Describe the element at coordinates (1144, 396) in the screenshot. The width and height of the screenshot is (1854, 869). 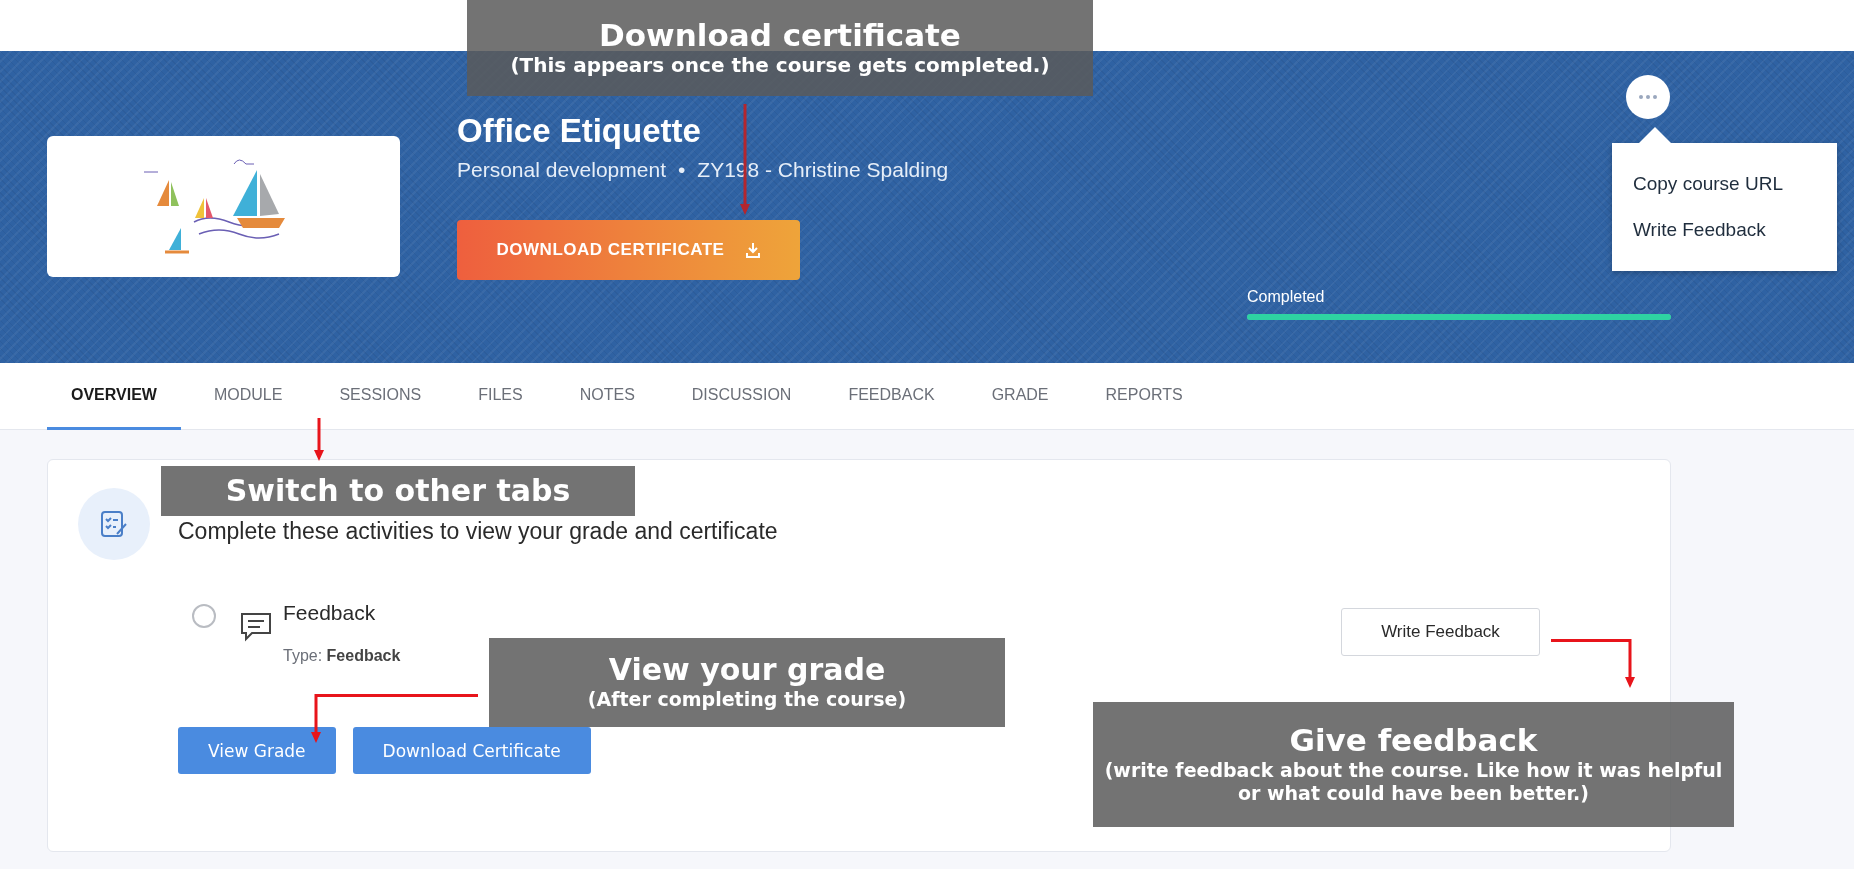
I see `tab: REPORTS` at that location.